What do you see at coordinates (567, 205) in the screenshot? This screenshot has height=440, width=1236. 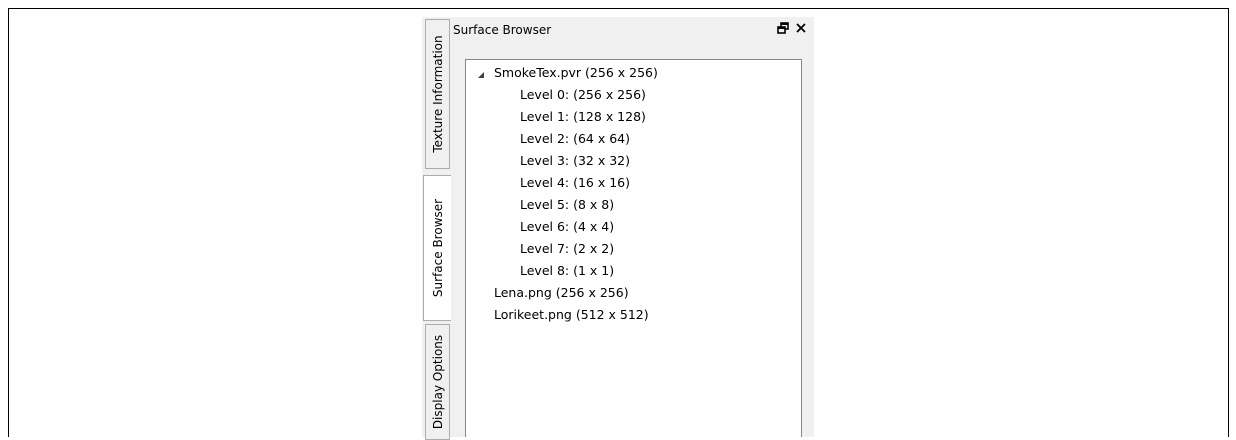 I see `tree-item-level-5: Level 5: (8 x 8)` at bounding box center [567, 205].